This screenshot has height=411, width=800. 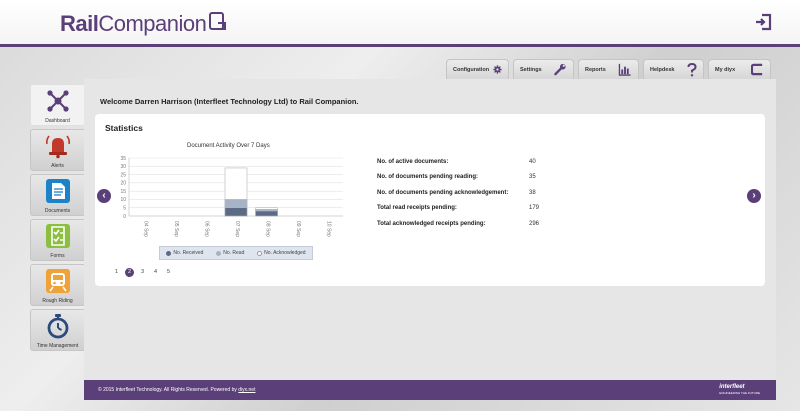 I want to click on bar-chart-icon, so click(x=624, y=69).